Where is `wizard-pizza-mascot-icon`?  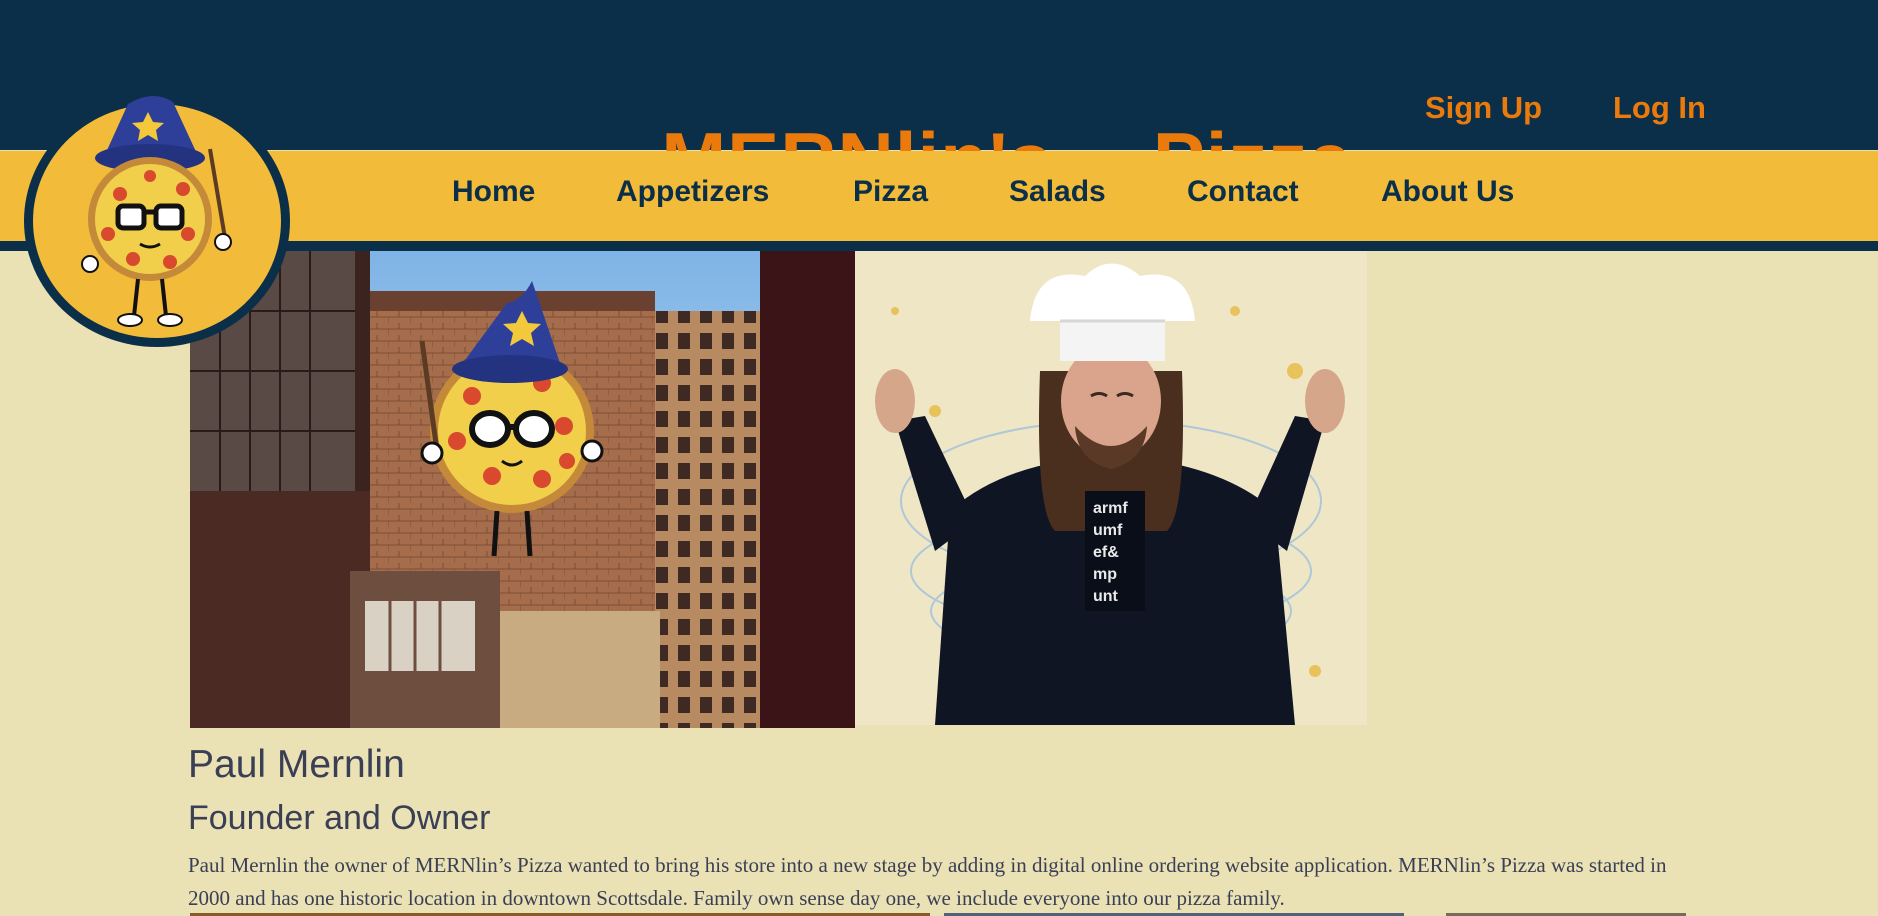 wizard-pizza-mascot-icon is located at coordinates (156, 211).